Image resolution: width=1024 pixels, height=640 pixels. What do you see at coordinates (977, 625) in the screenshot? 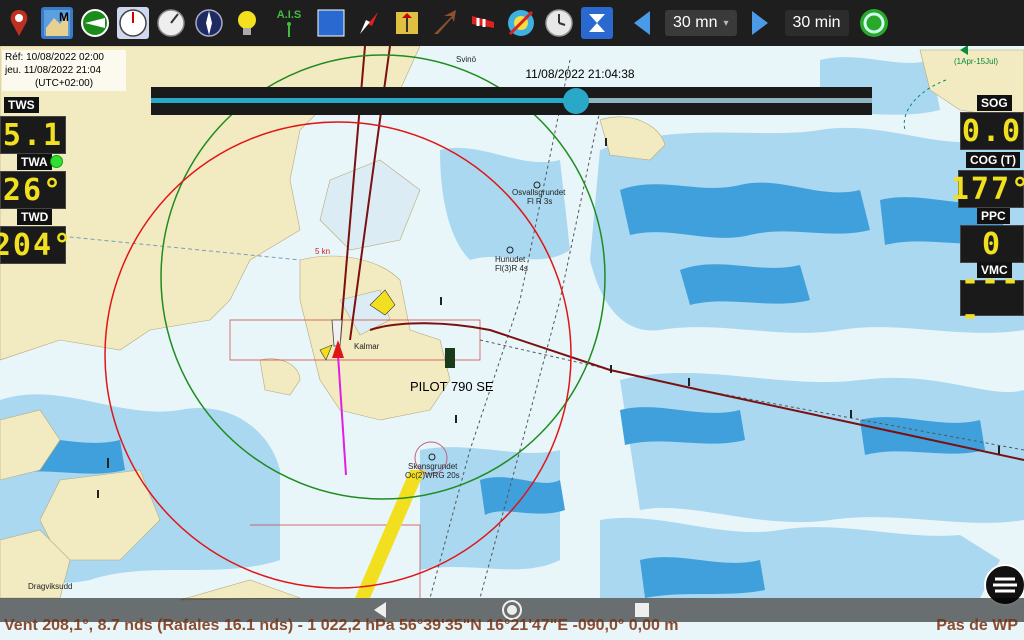
I see `waypoint-status: Pas de WP` at bounding box center [977, 625].